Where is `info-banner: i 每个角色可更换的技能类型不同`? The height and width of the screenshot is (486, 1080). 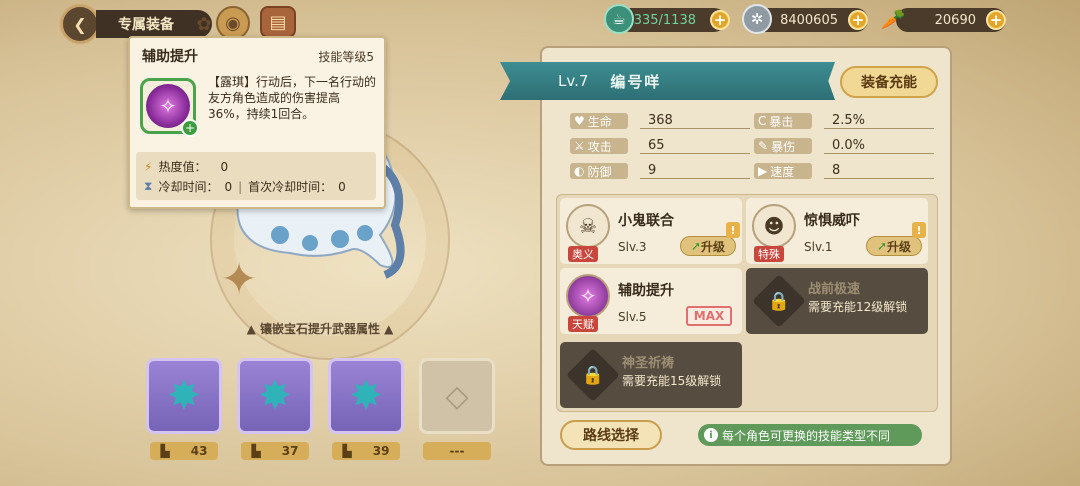
info-banner: i 每个角色可更换的技能类型不同 is located at coordinates (810, 435).